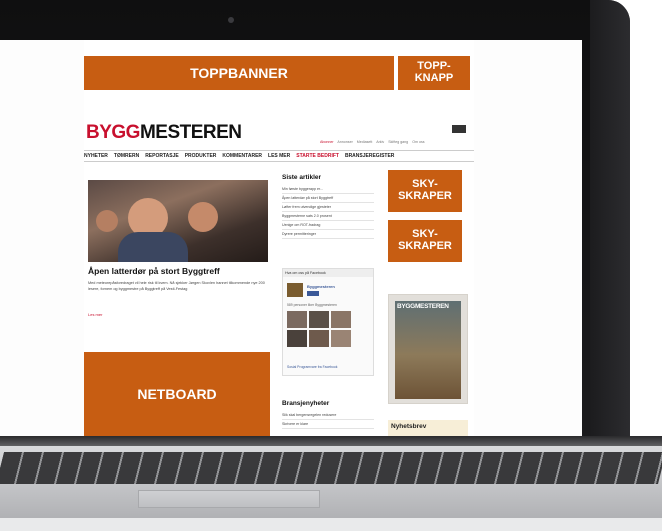 Image resolution: width=662 pixels, height=531 pixels. Describe the element at coordinates (313, 293) in the screenshot. I see `like-button` at that location.